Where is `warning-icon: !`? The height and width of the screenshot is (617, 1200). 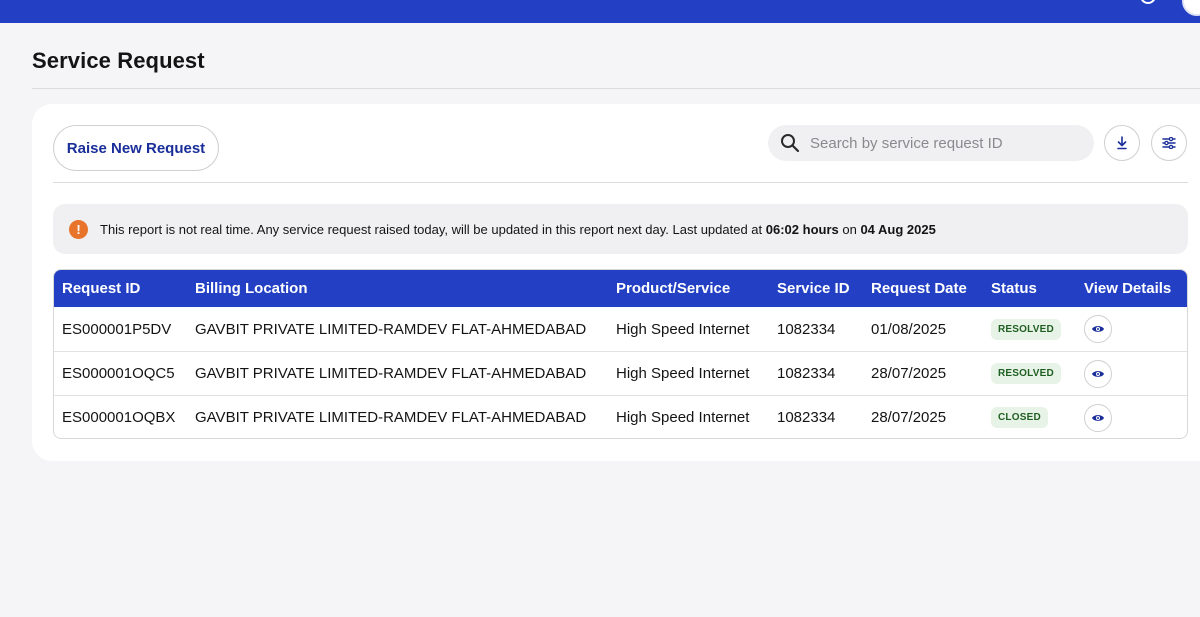
warning-icon: ! is located at coordinates (78, 229).